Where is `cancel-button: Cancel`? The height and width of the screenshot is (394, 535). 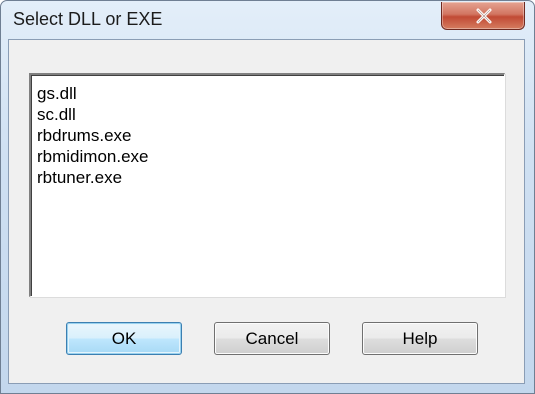
cancel-button: Cancel is located at coordinates (272, 338).